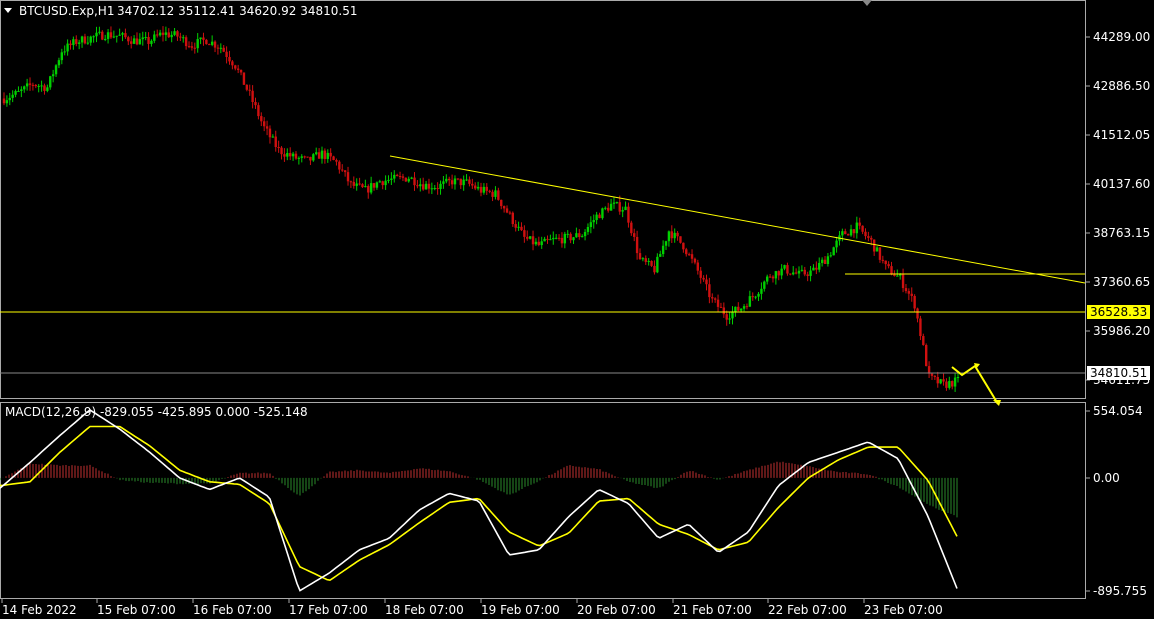 The height and width of the screenshot is (619, 1154). What do you see at coordinates (616, 610) in the screenshot?
I see `time-tick-label: 20 Feb 07:00` at bounding box center [616, 610].